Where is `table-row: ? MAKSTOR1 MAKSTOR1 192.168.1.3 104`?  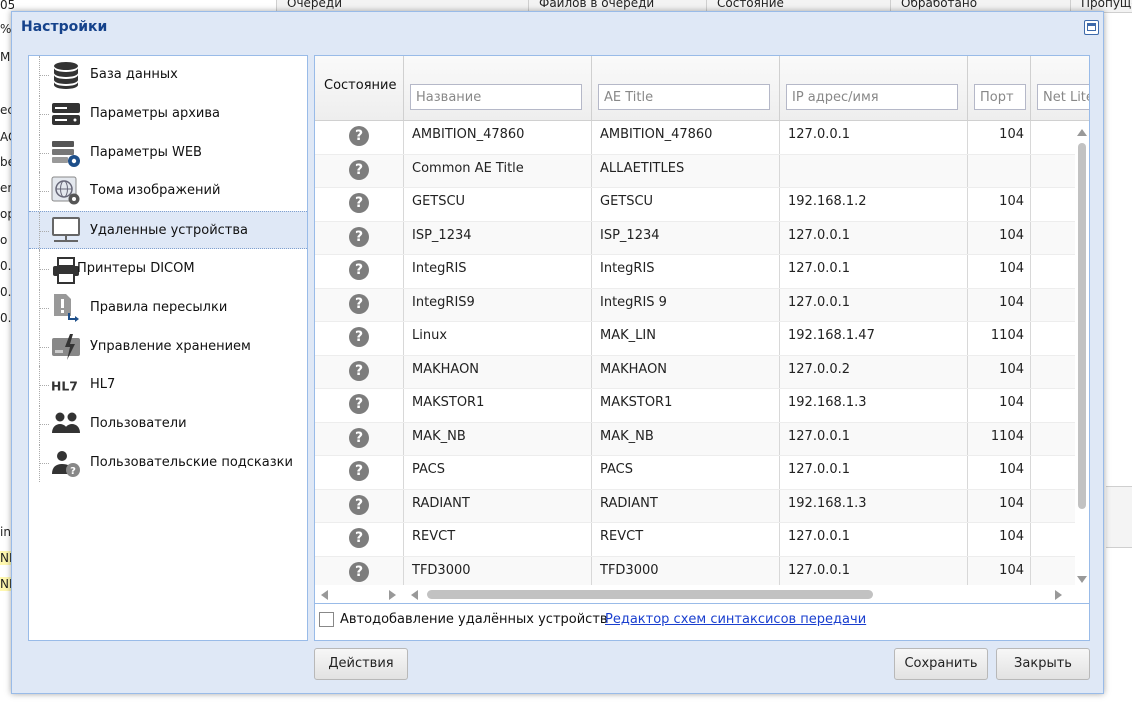
table-row: ? MAKSTOR1 MAKSTOR1 192.168.1.3 104 is located at coordinates (695, 406).